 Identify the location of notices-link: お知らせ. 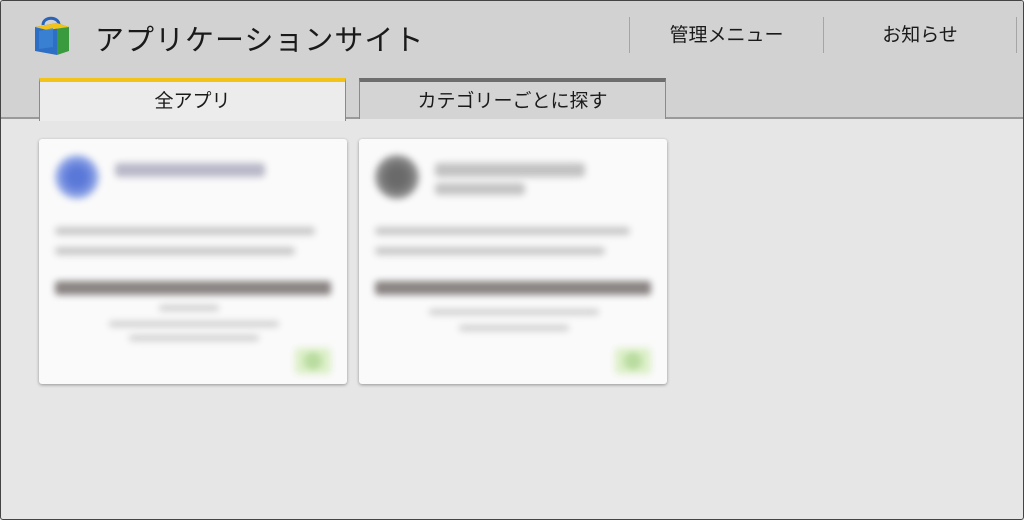
(920, 35).